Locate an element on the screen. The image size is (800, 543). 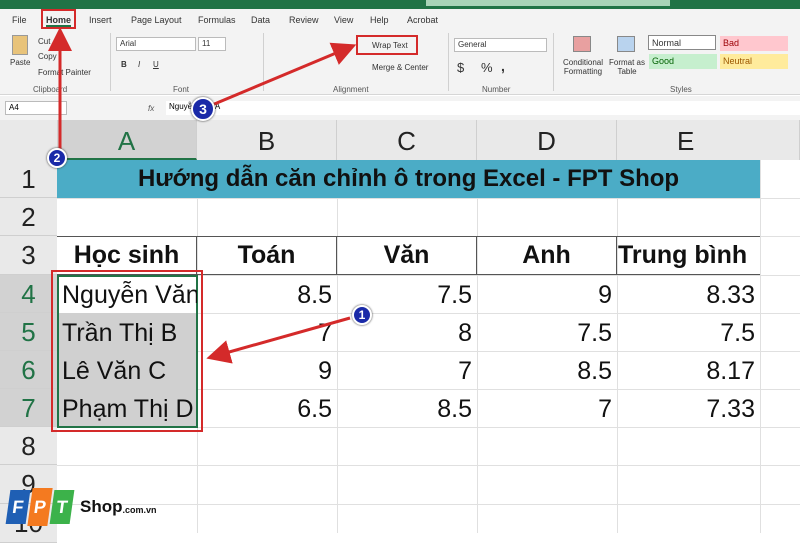
step-marker-2: 2 is located at coordinates (57, 158).